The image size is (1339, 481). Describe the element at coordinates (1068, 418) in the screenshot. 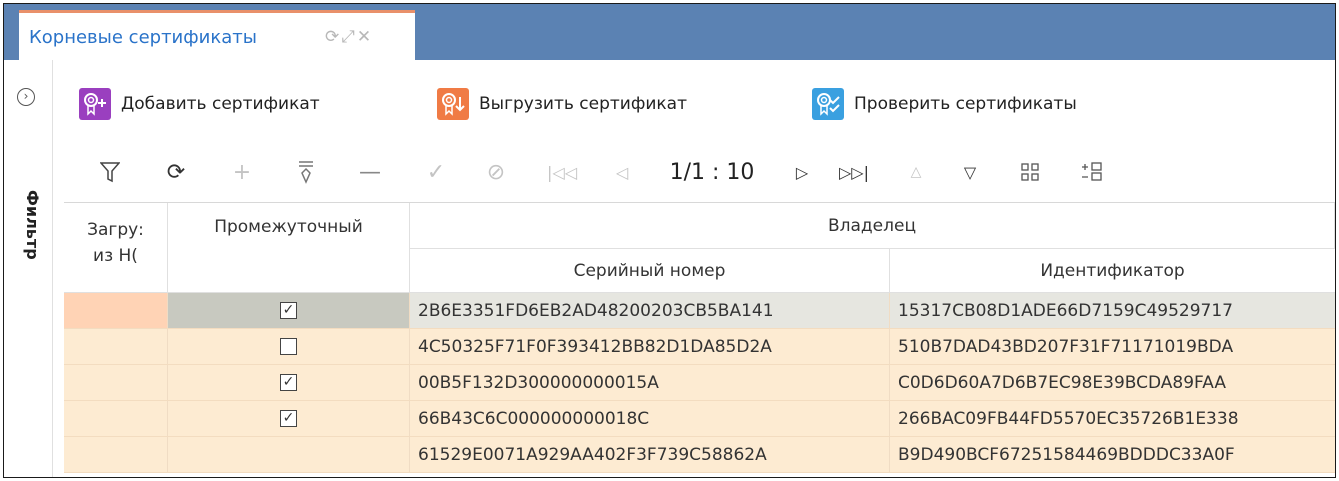

I see `cell-identifier: 266BAC09FB44FD5570EC35726B1E338` at that location.